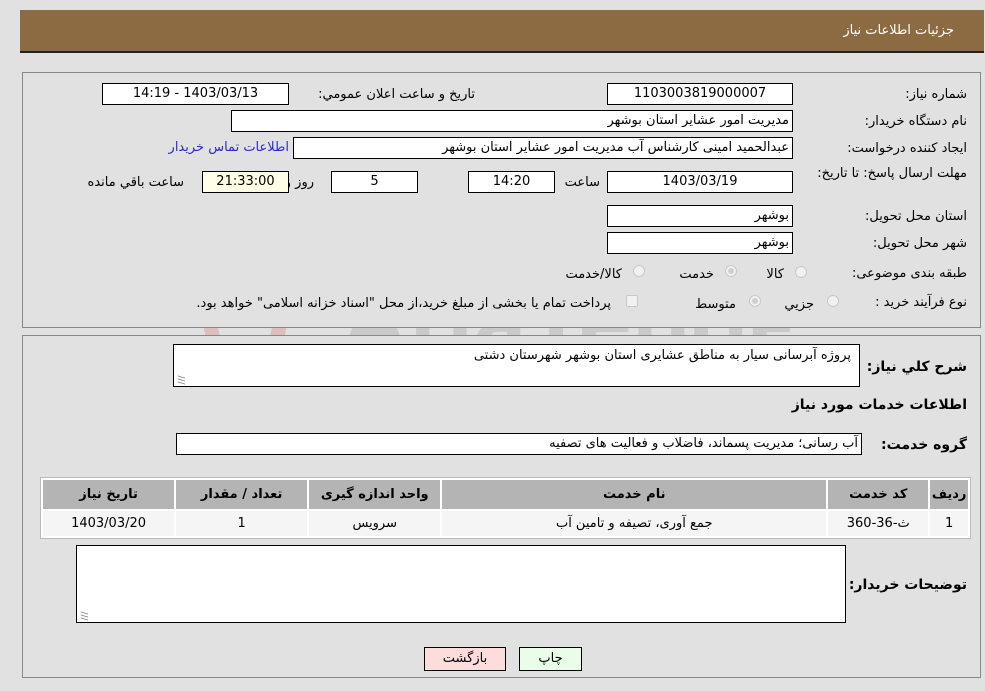 The image size is (985, 691). I want to click on page-title: جزئیات اطلاعات نیاز, so click(898, 30).